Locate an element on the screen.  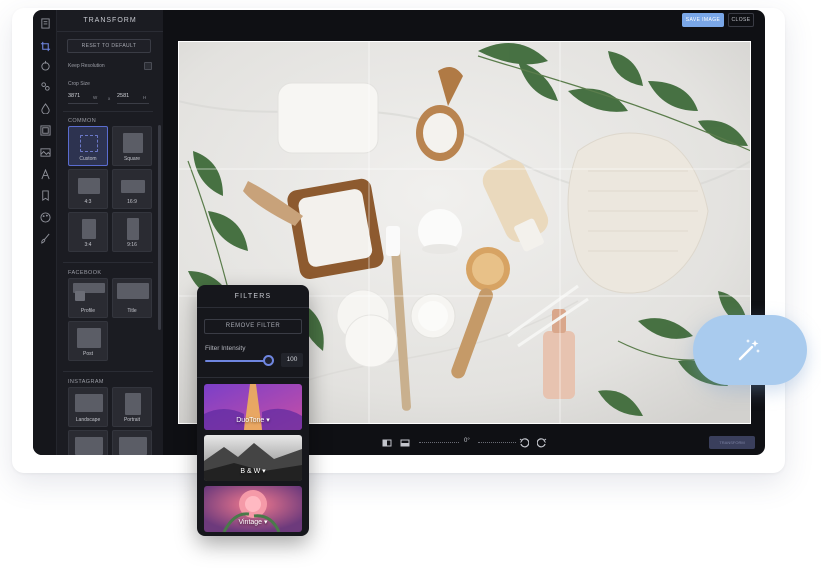
height-unit-label: H is located at coordinates (145, 97).